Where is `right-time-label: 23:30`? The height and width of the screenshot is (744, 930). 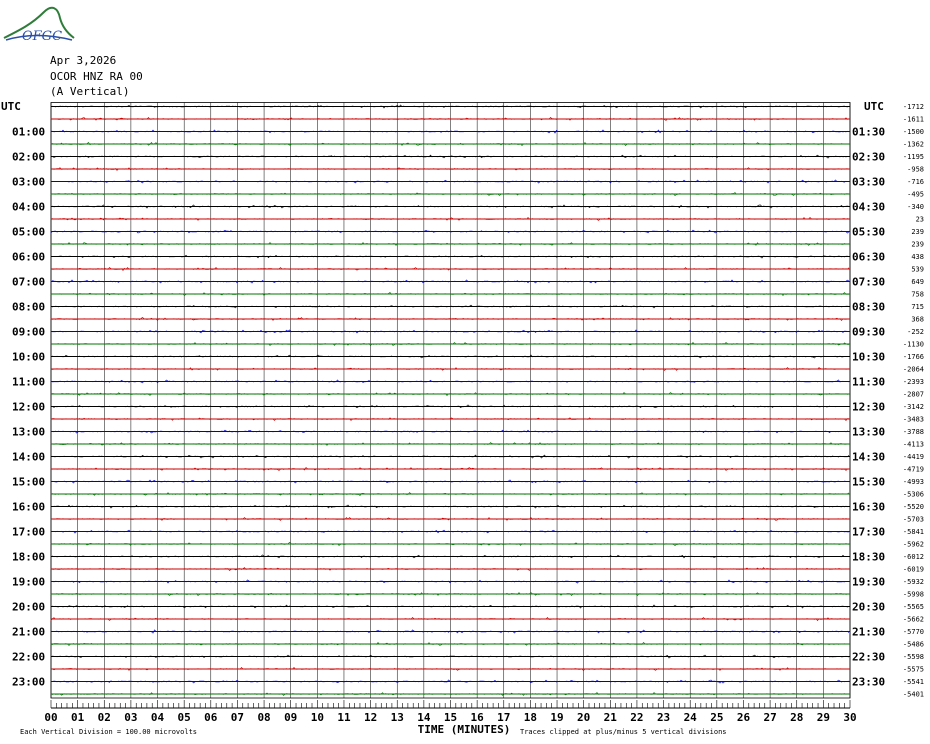
right-time-label: 23:30 is located at coordinates (868, 682).